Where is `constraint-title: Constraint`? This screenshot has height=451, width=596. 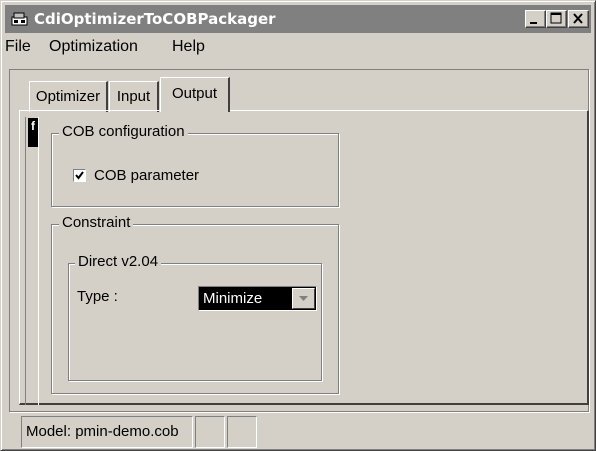 constraint-title: Constraint is located at coordinates (96, 222).